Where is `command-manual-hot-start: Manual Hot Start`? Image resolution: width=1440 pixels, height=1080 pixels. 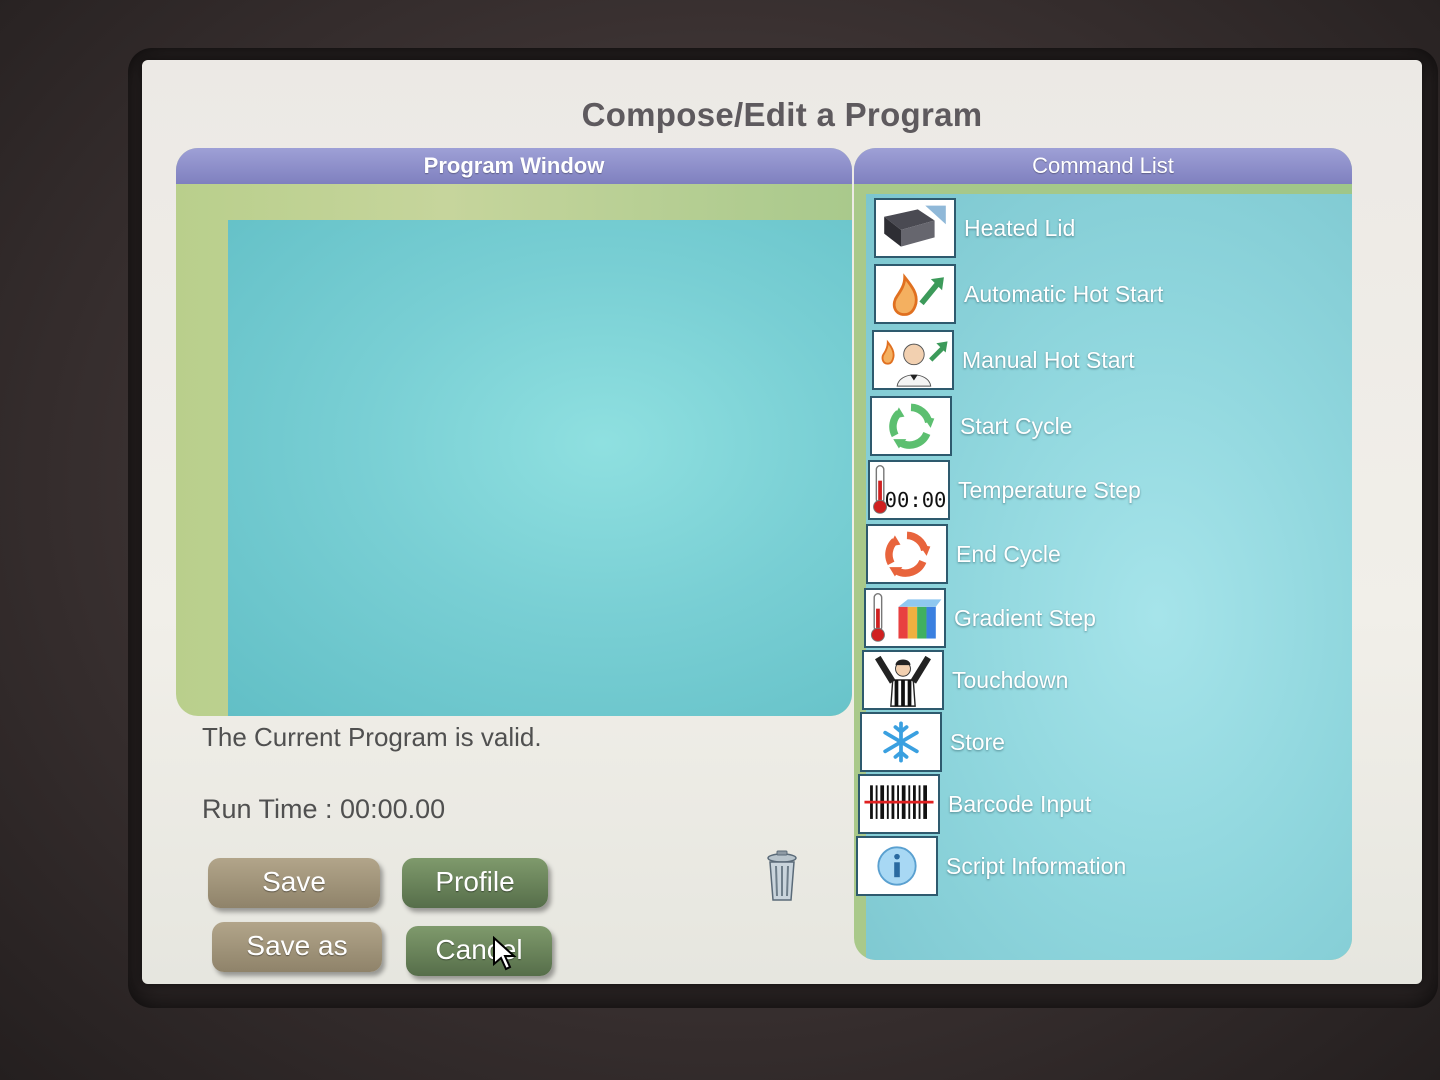 command-manual-hot-start: Manual Hot Start is located at coordinates (1107, 360).